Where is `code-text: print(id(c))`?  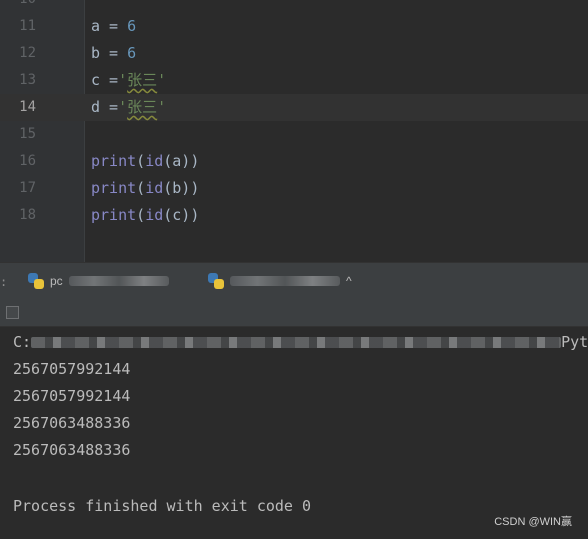
code-text: print(id(c)) is located at coordinates (145, 215).